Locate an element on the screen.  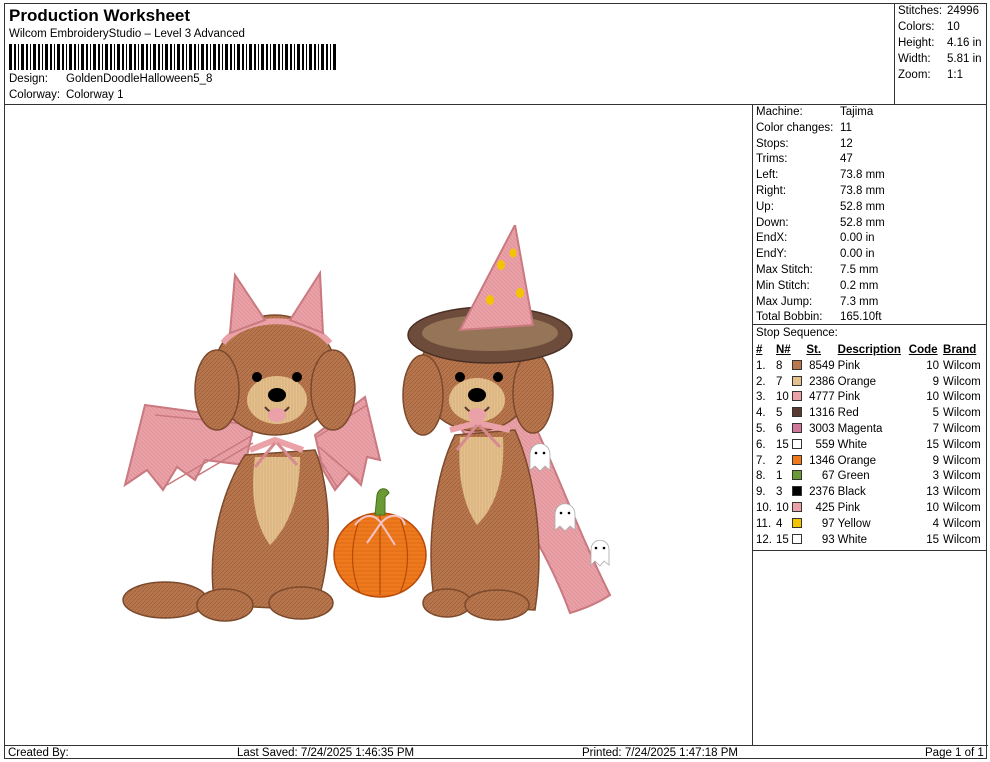
needle-number: 8 is located at coordinates (779, 365).